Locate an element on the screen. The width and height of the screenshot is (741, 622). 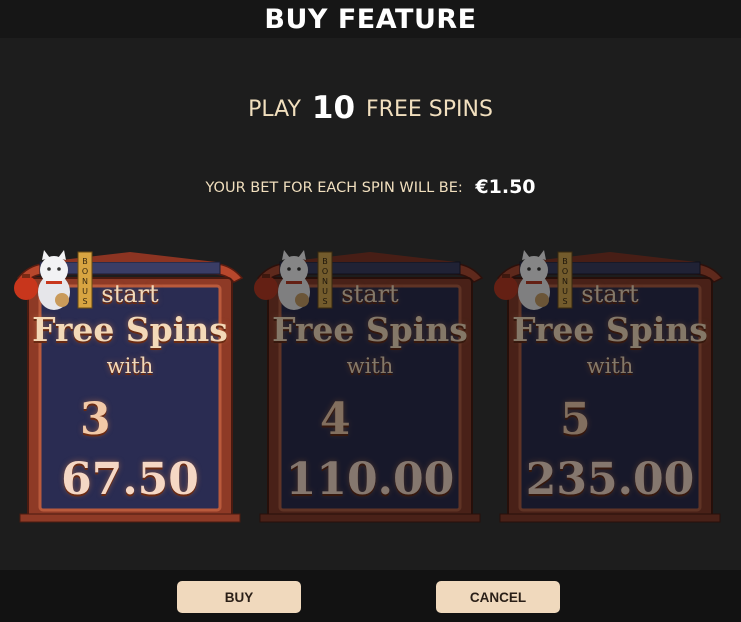
card-spin-count: 5 is located at coordinates (575, 419).